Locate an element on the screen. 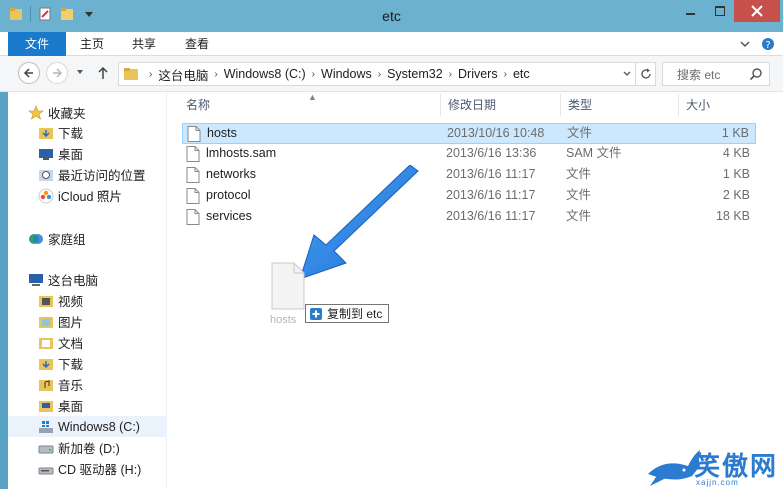 This screenshot has width=783, height=489. computer-icon is located at coordinates (36, 280).